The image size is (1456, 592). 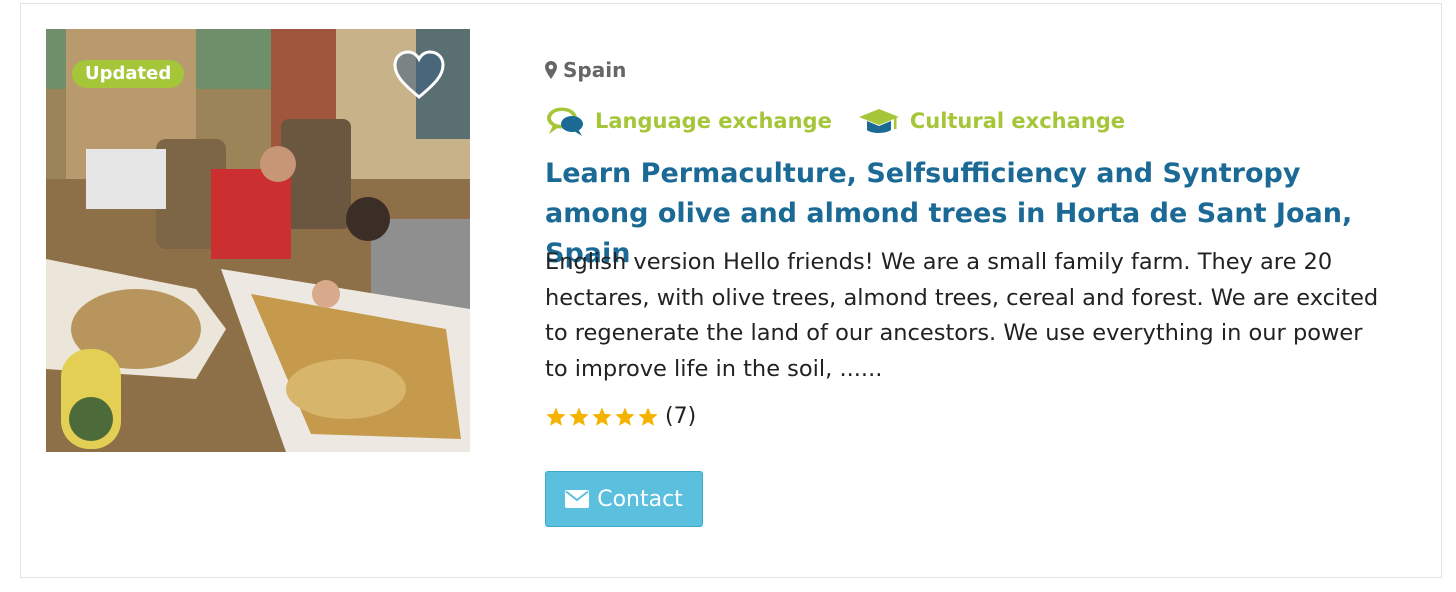 What do you see at coordinates (595, 70) in the screenshot?
I see `location-label: Spain` at bounding box center [595, 70].